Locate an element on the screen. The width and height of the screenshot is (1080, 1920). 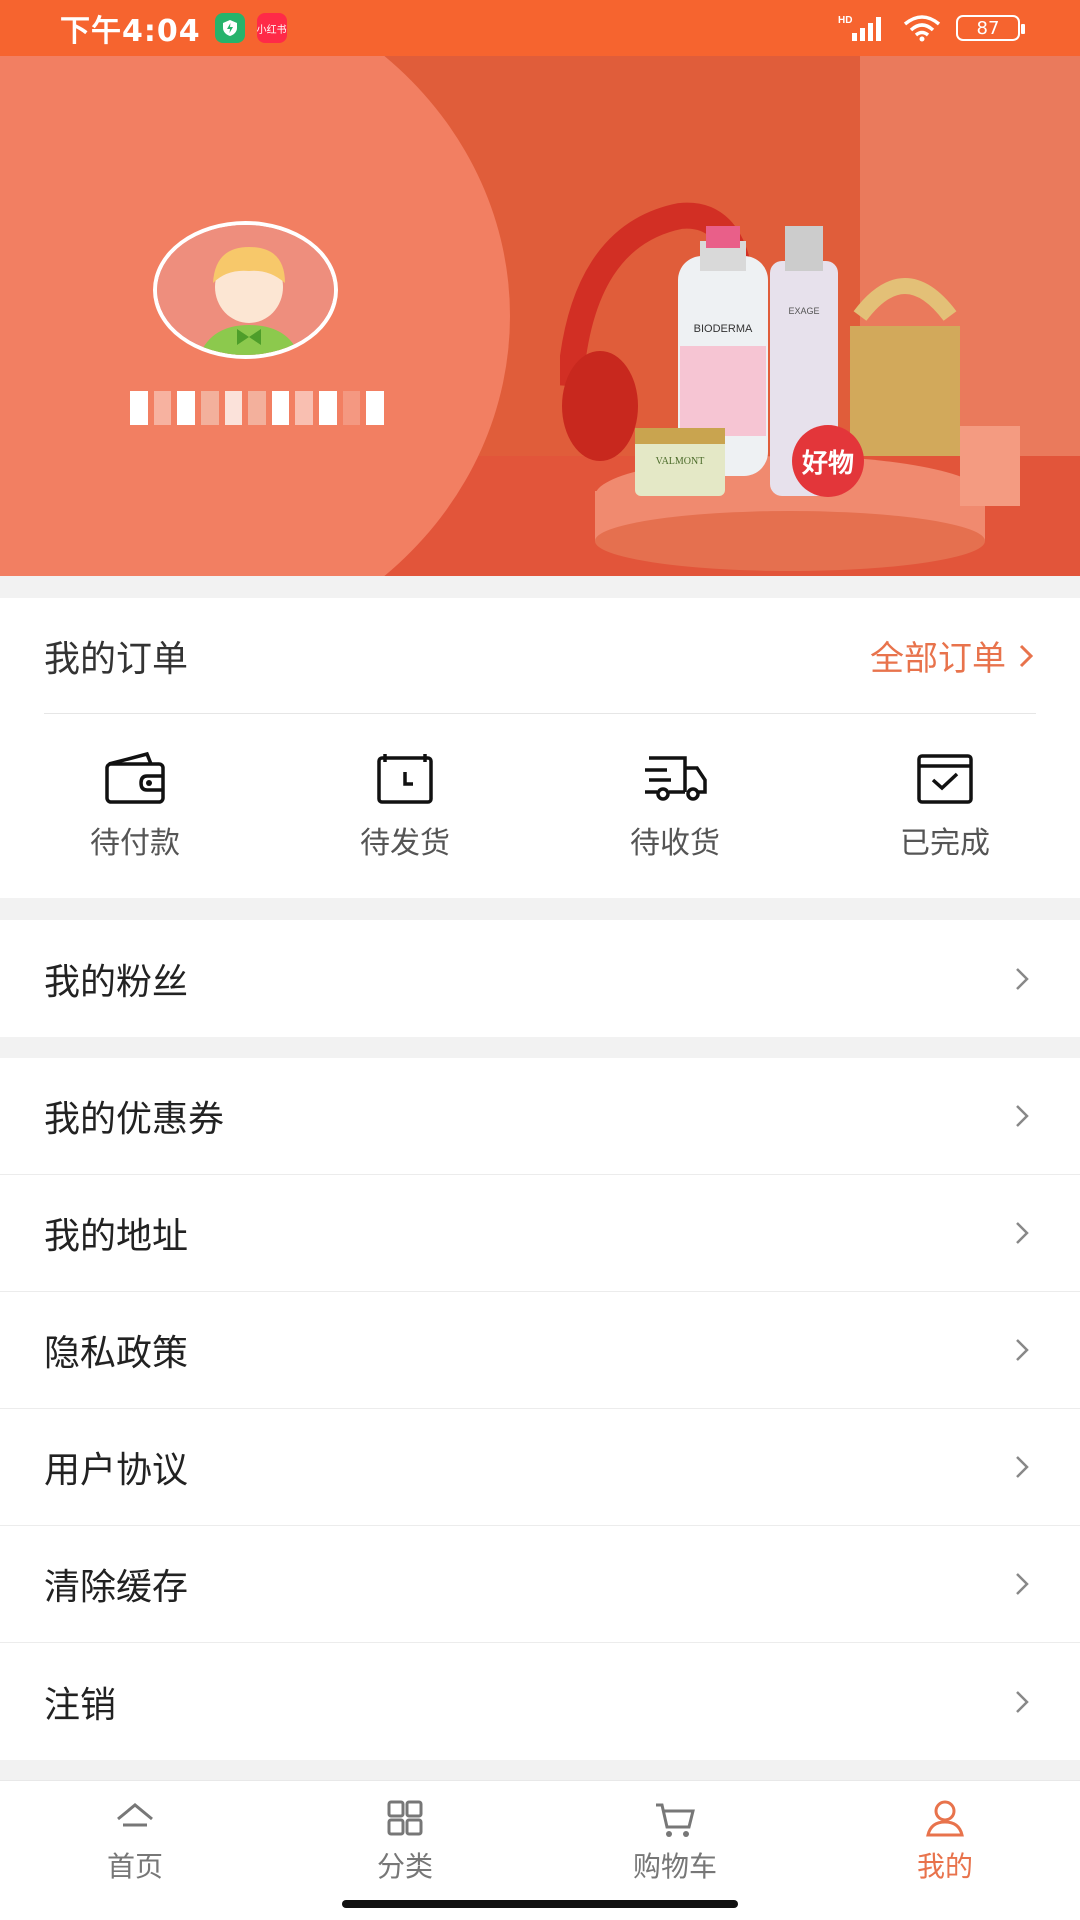
orders-header: 我的订单 全部订单 is located at coordinates (540, 656).